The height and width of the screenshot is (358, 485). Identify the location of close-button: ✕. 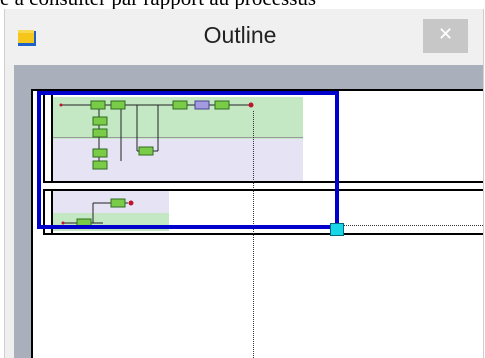
(445, 36).